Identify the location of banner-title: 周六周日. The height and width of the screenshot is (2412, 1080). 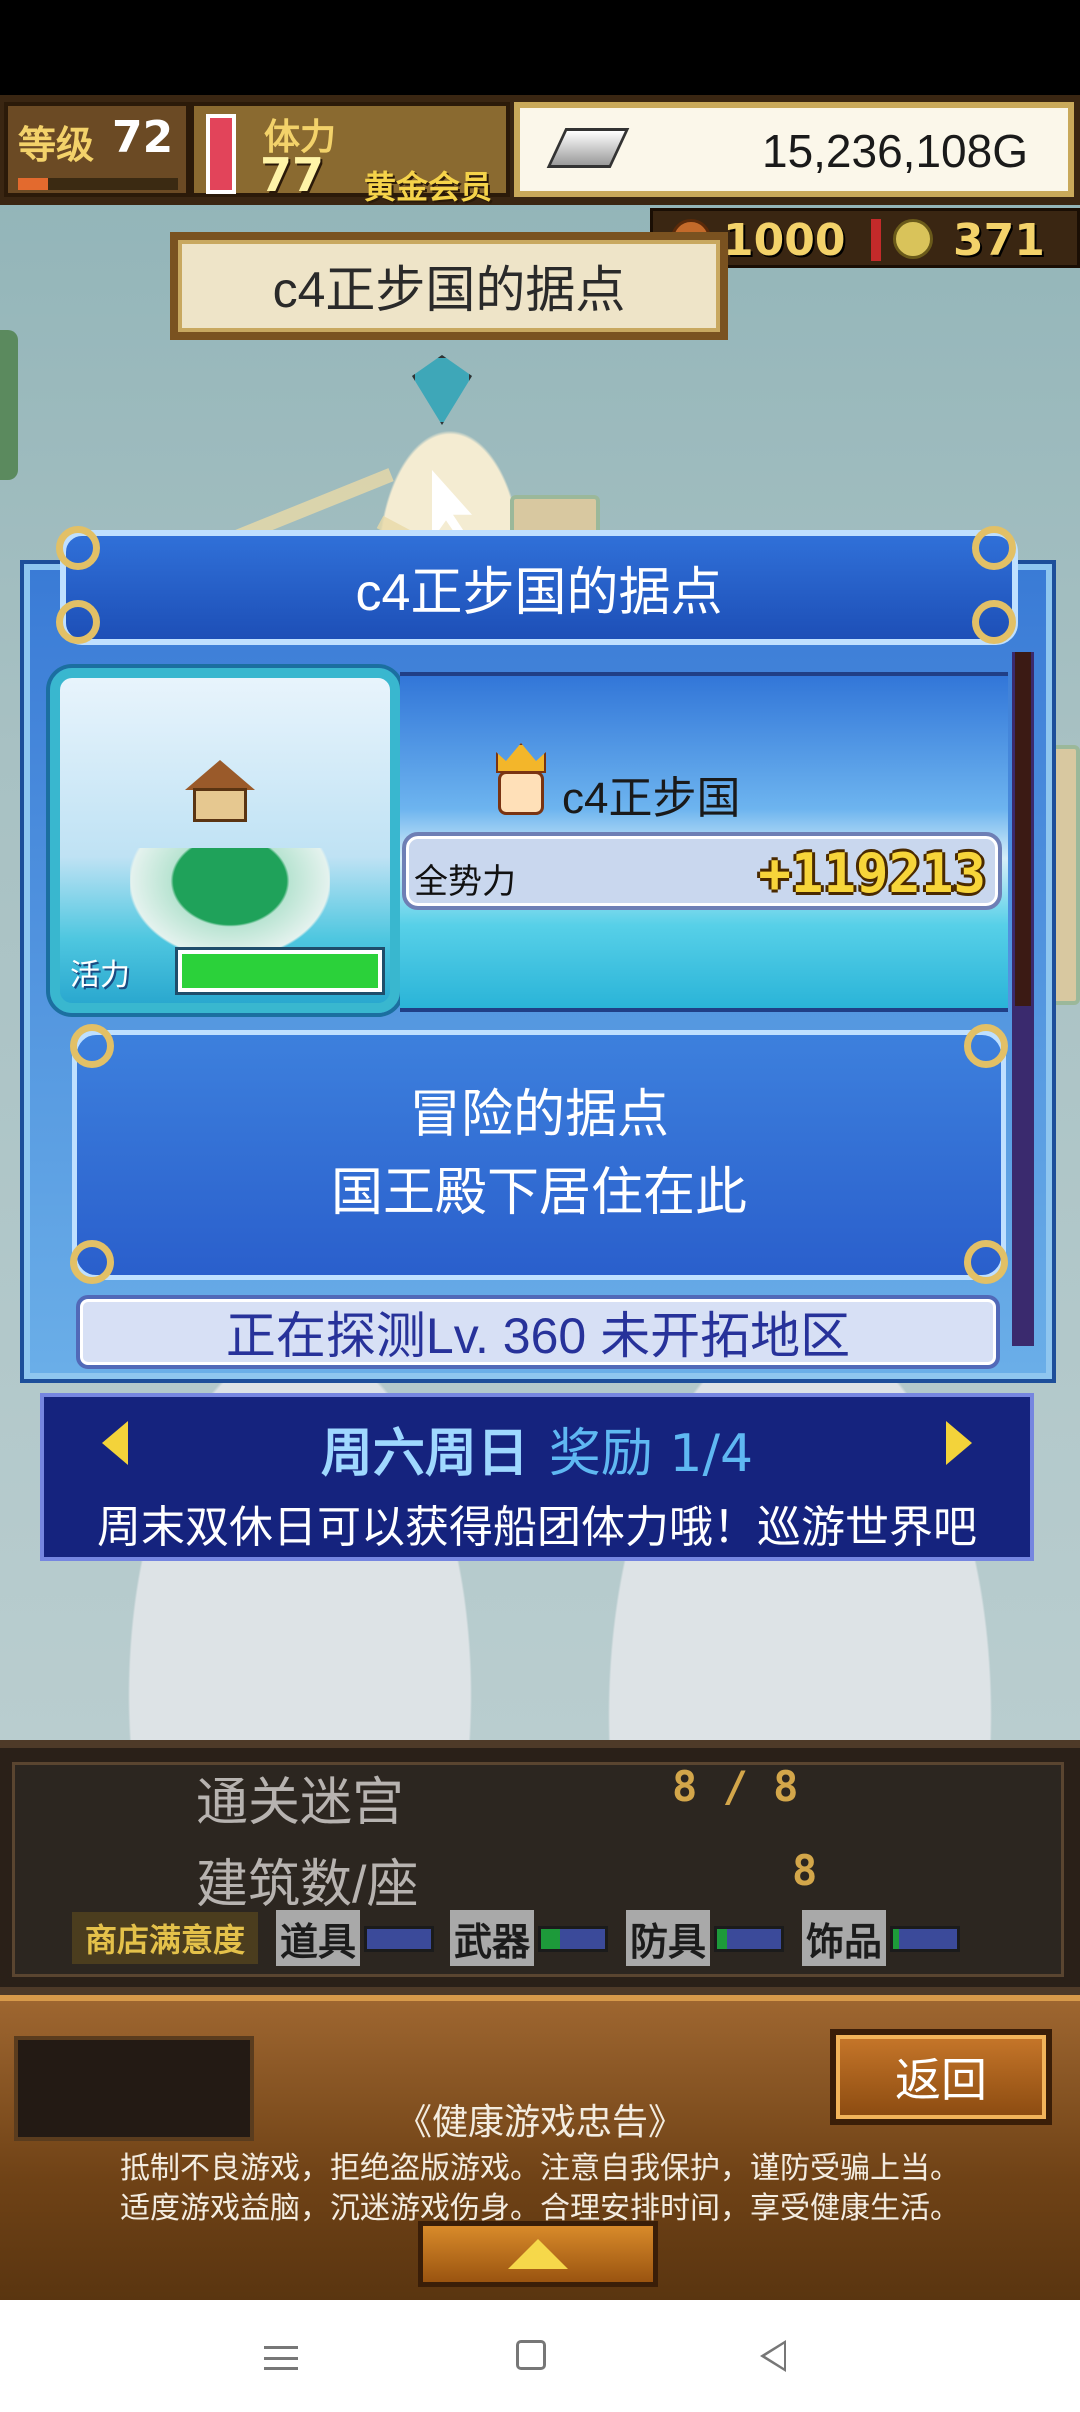
(424, 1454).